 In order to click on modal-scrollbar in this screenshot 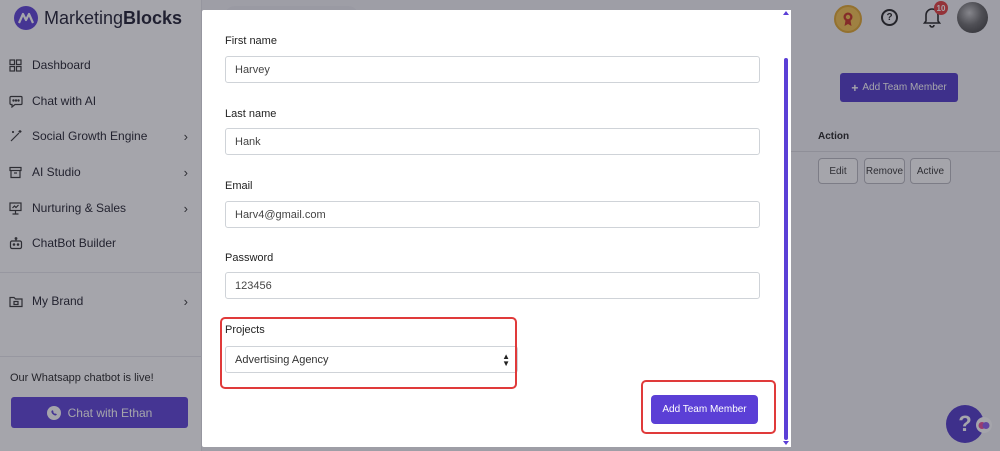, I will do `click(786, 228)`.